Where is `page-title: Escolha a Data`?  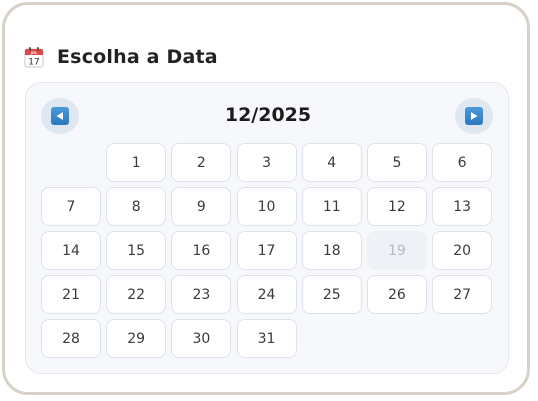 page-title: Escolha a Data is located at coordinates (137, 57).